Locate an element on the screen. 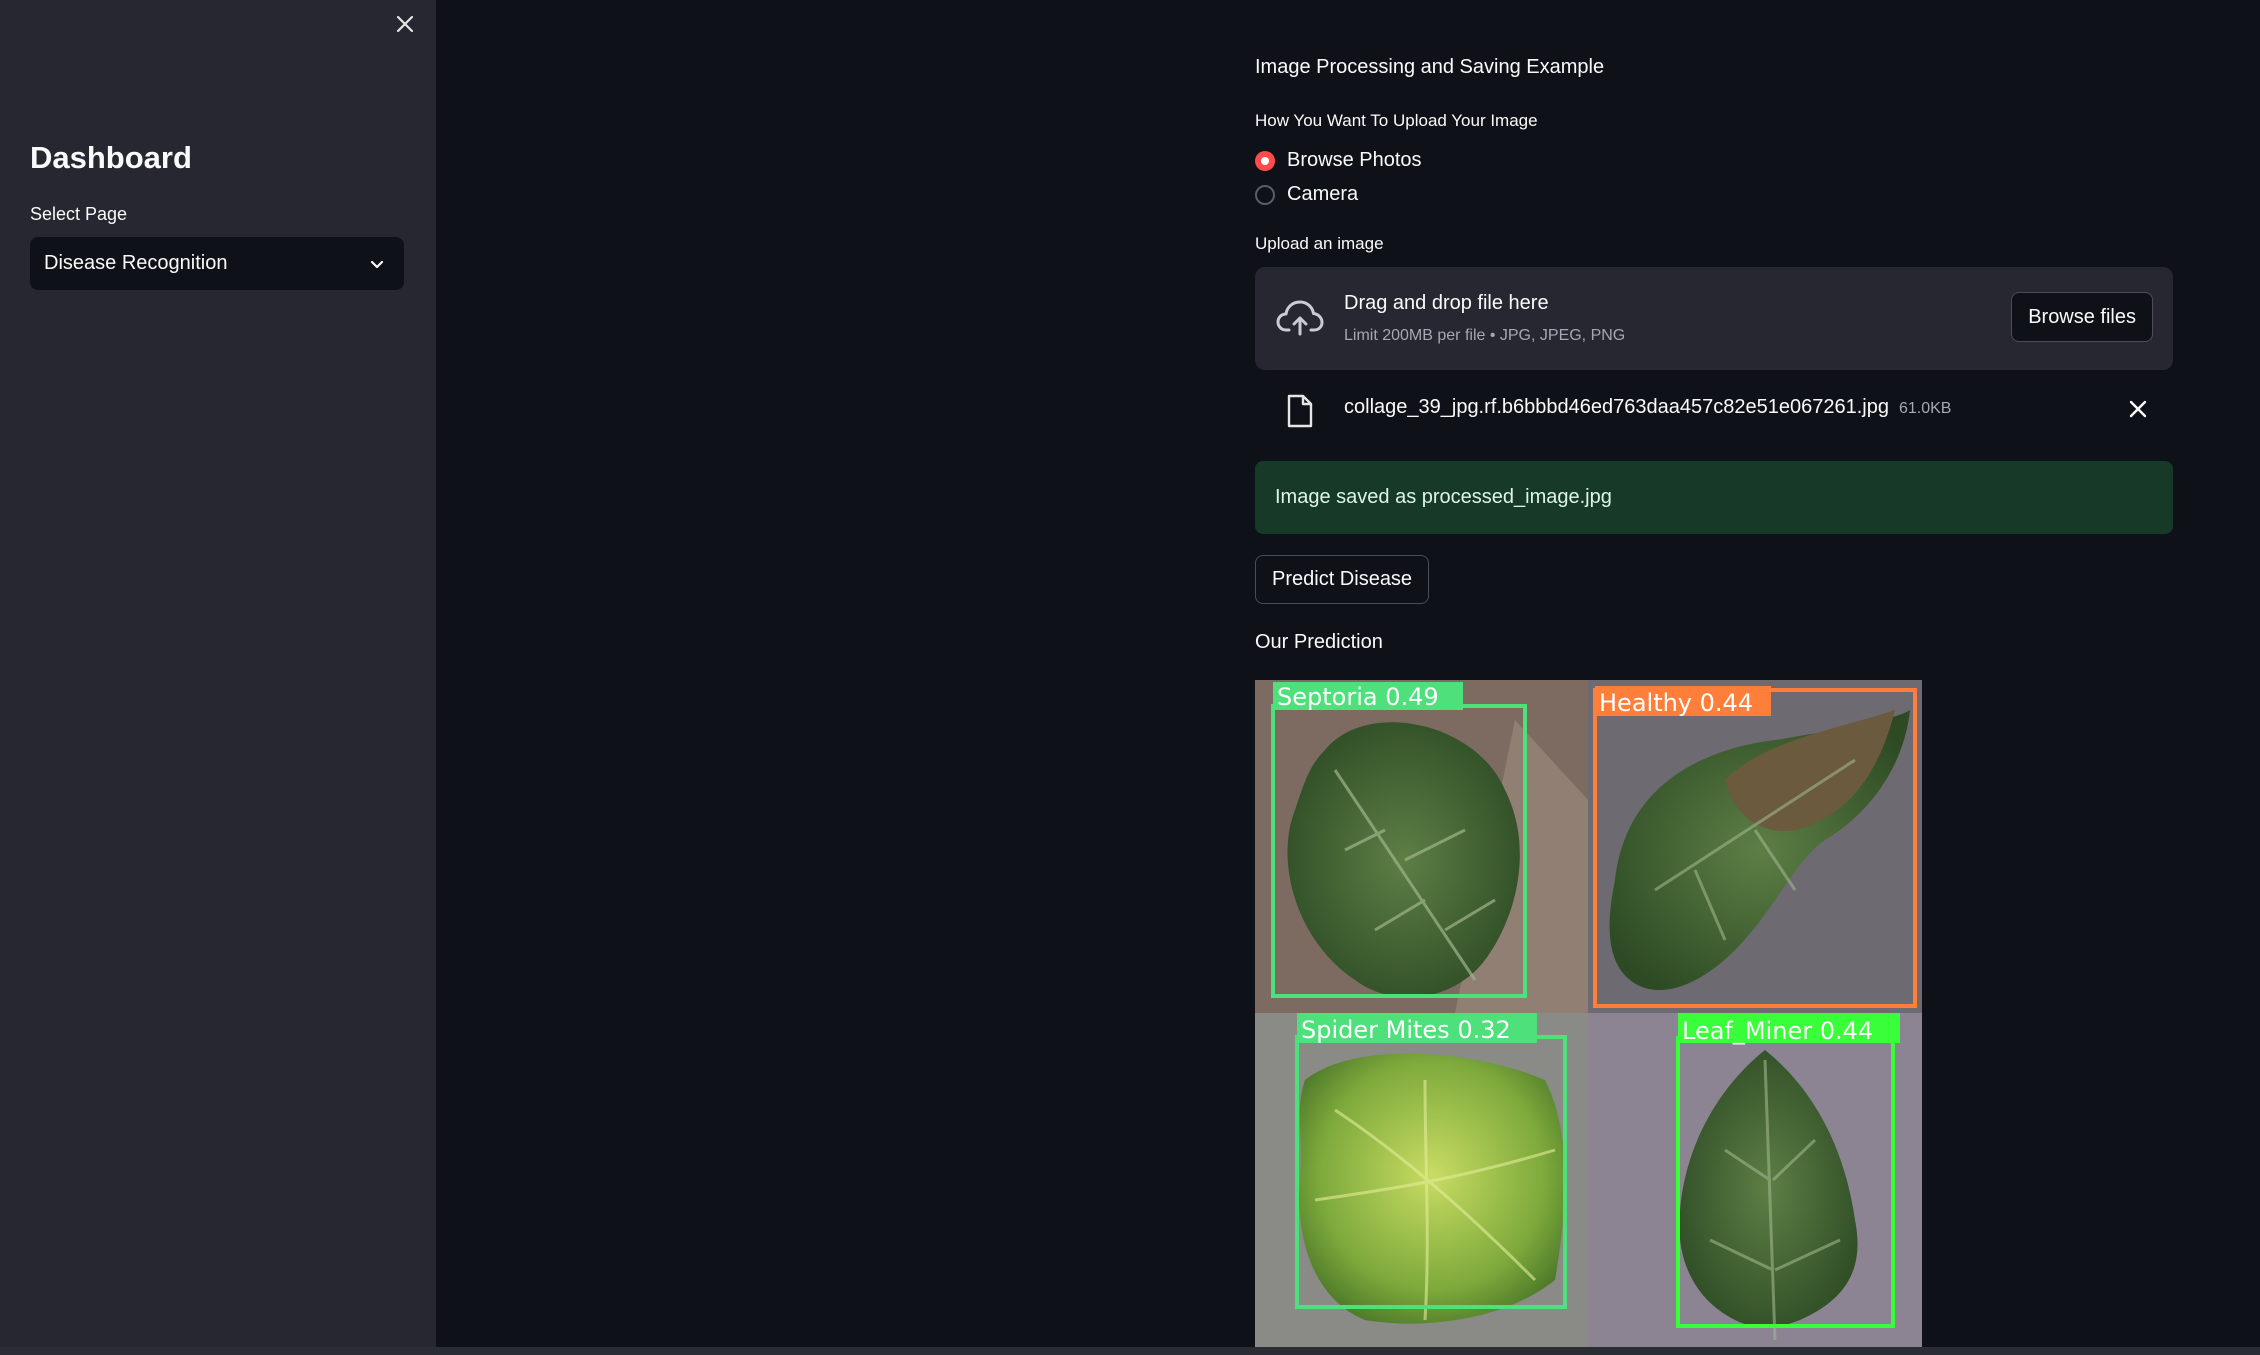  radio-browse-photos: Browse Photos is located at coordinates (1338, 160).